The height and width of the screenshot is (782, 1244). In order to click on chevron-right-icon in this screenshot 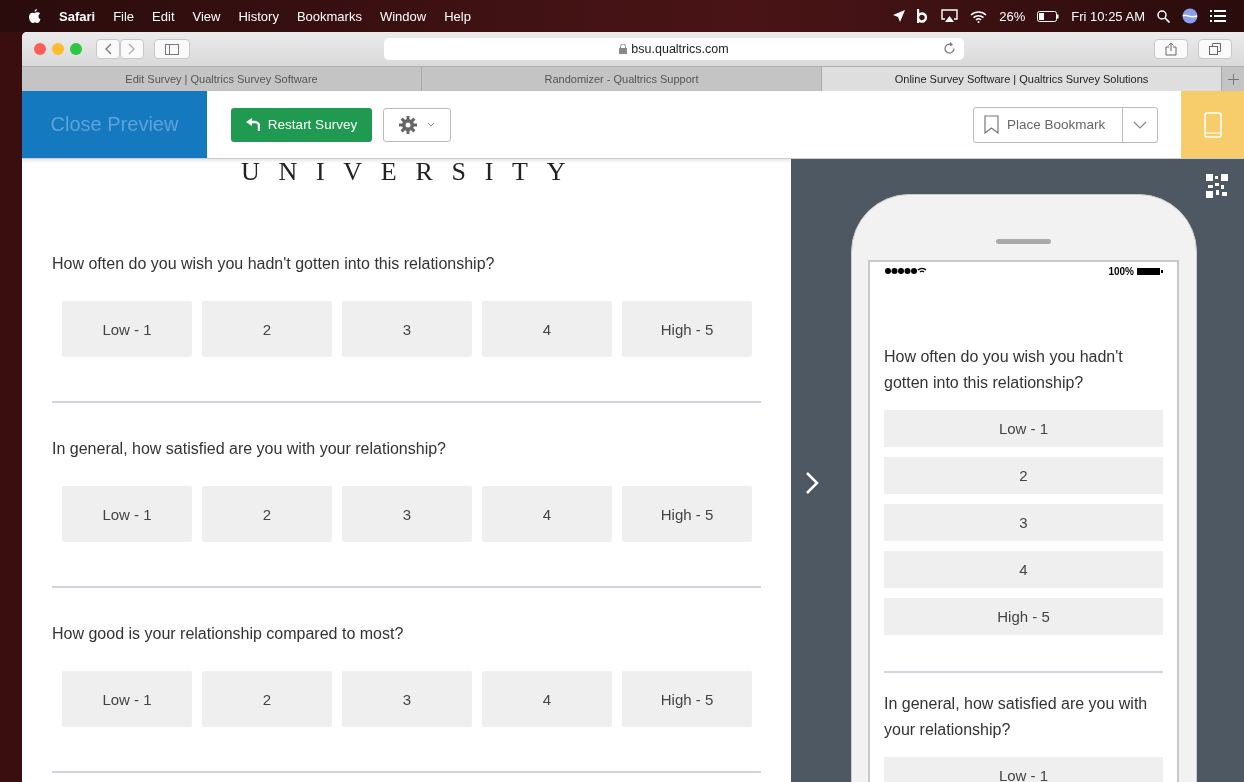, I will do `click(132, 49)`.